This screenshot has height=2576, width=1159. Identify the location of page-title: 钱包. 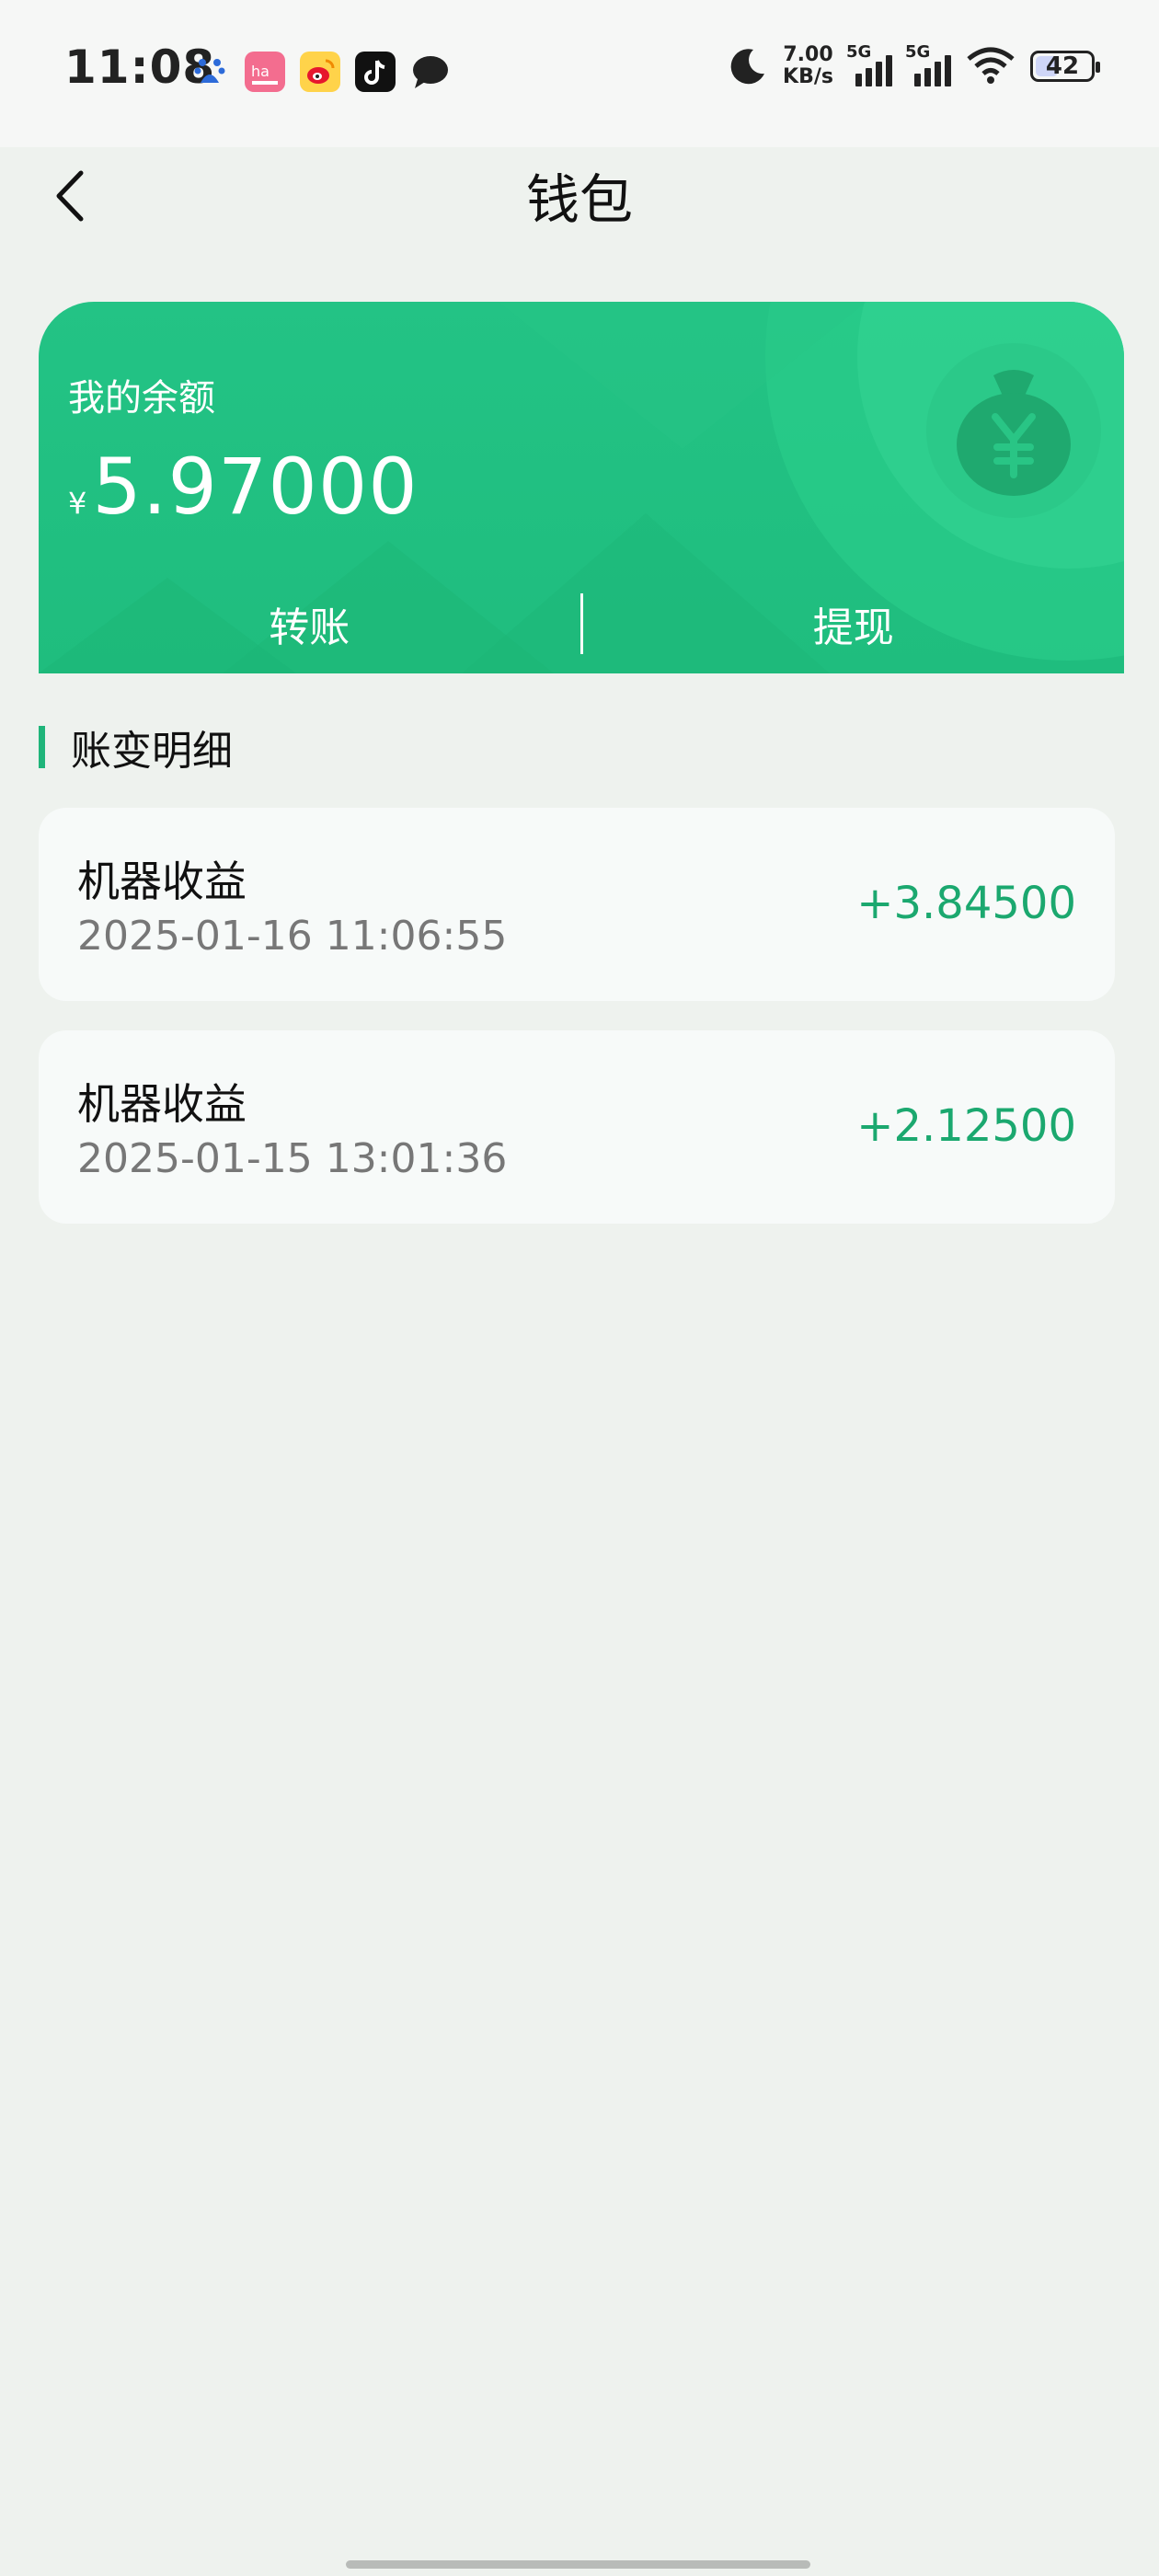
(579, 199).